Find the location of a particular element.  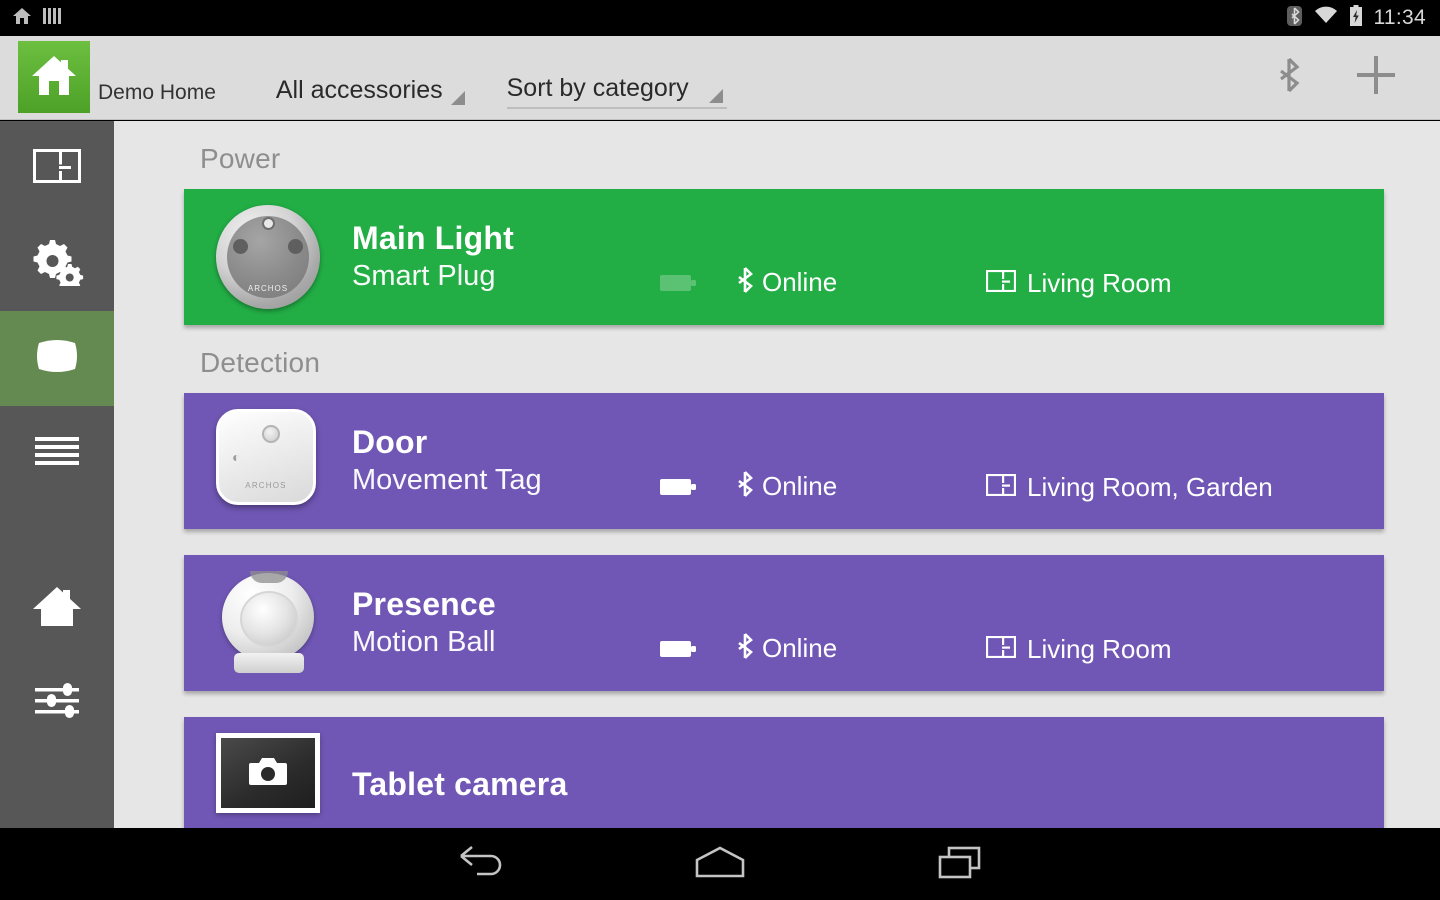

battery-full-dim-icon is located at coordinates (678, 285).